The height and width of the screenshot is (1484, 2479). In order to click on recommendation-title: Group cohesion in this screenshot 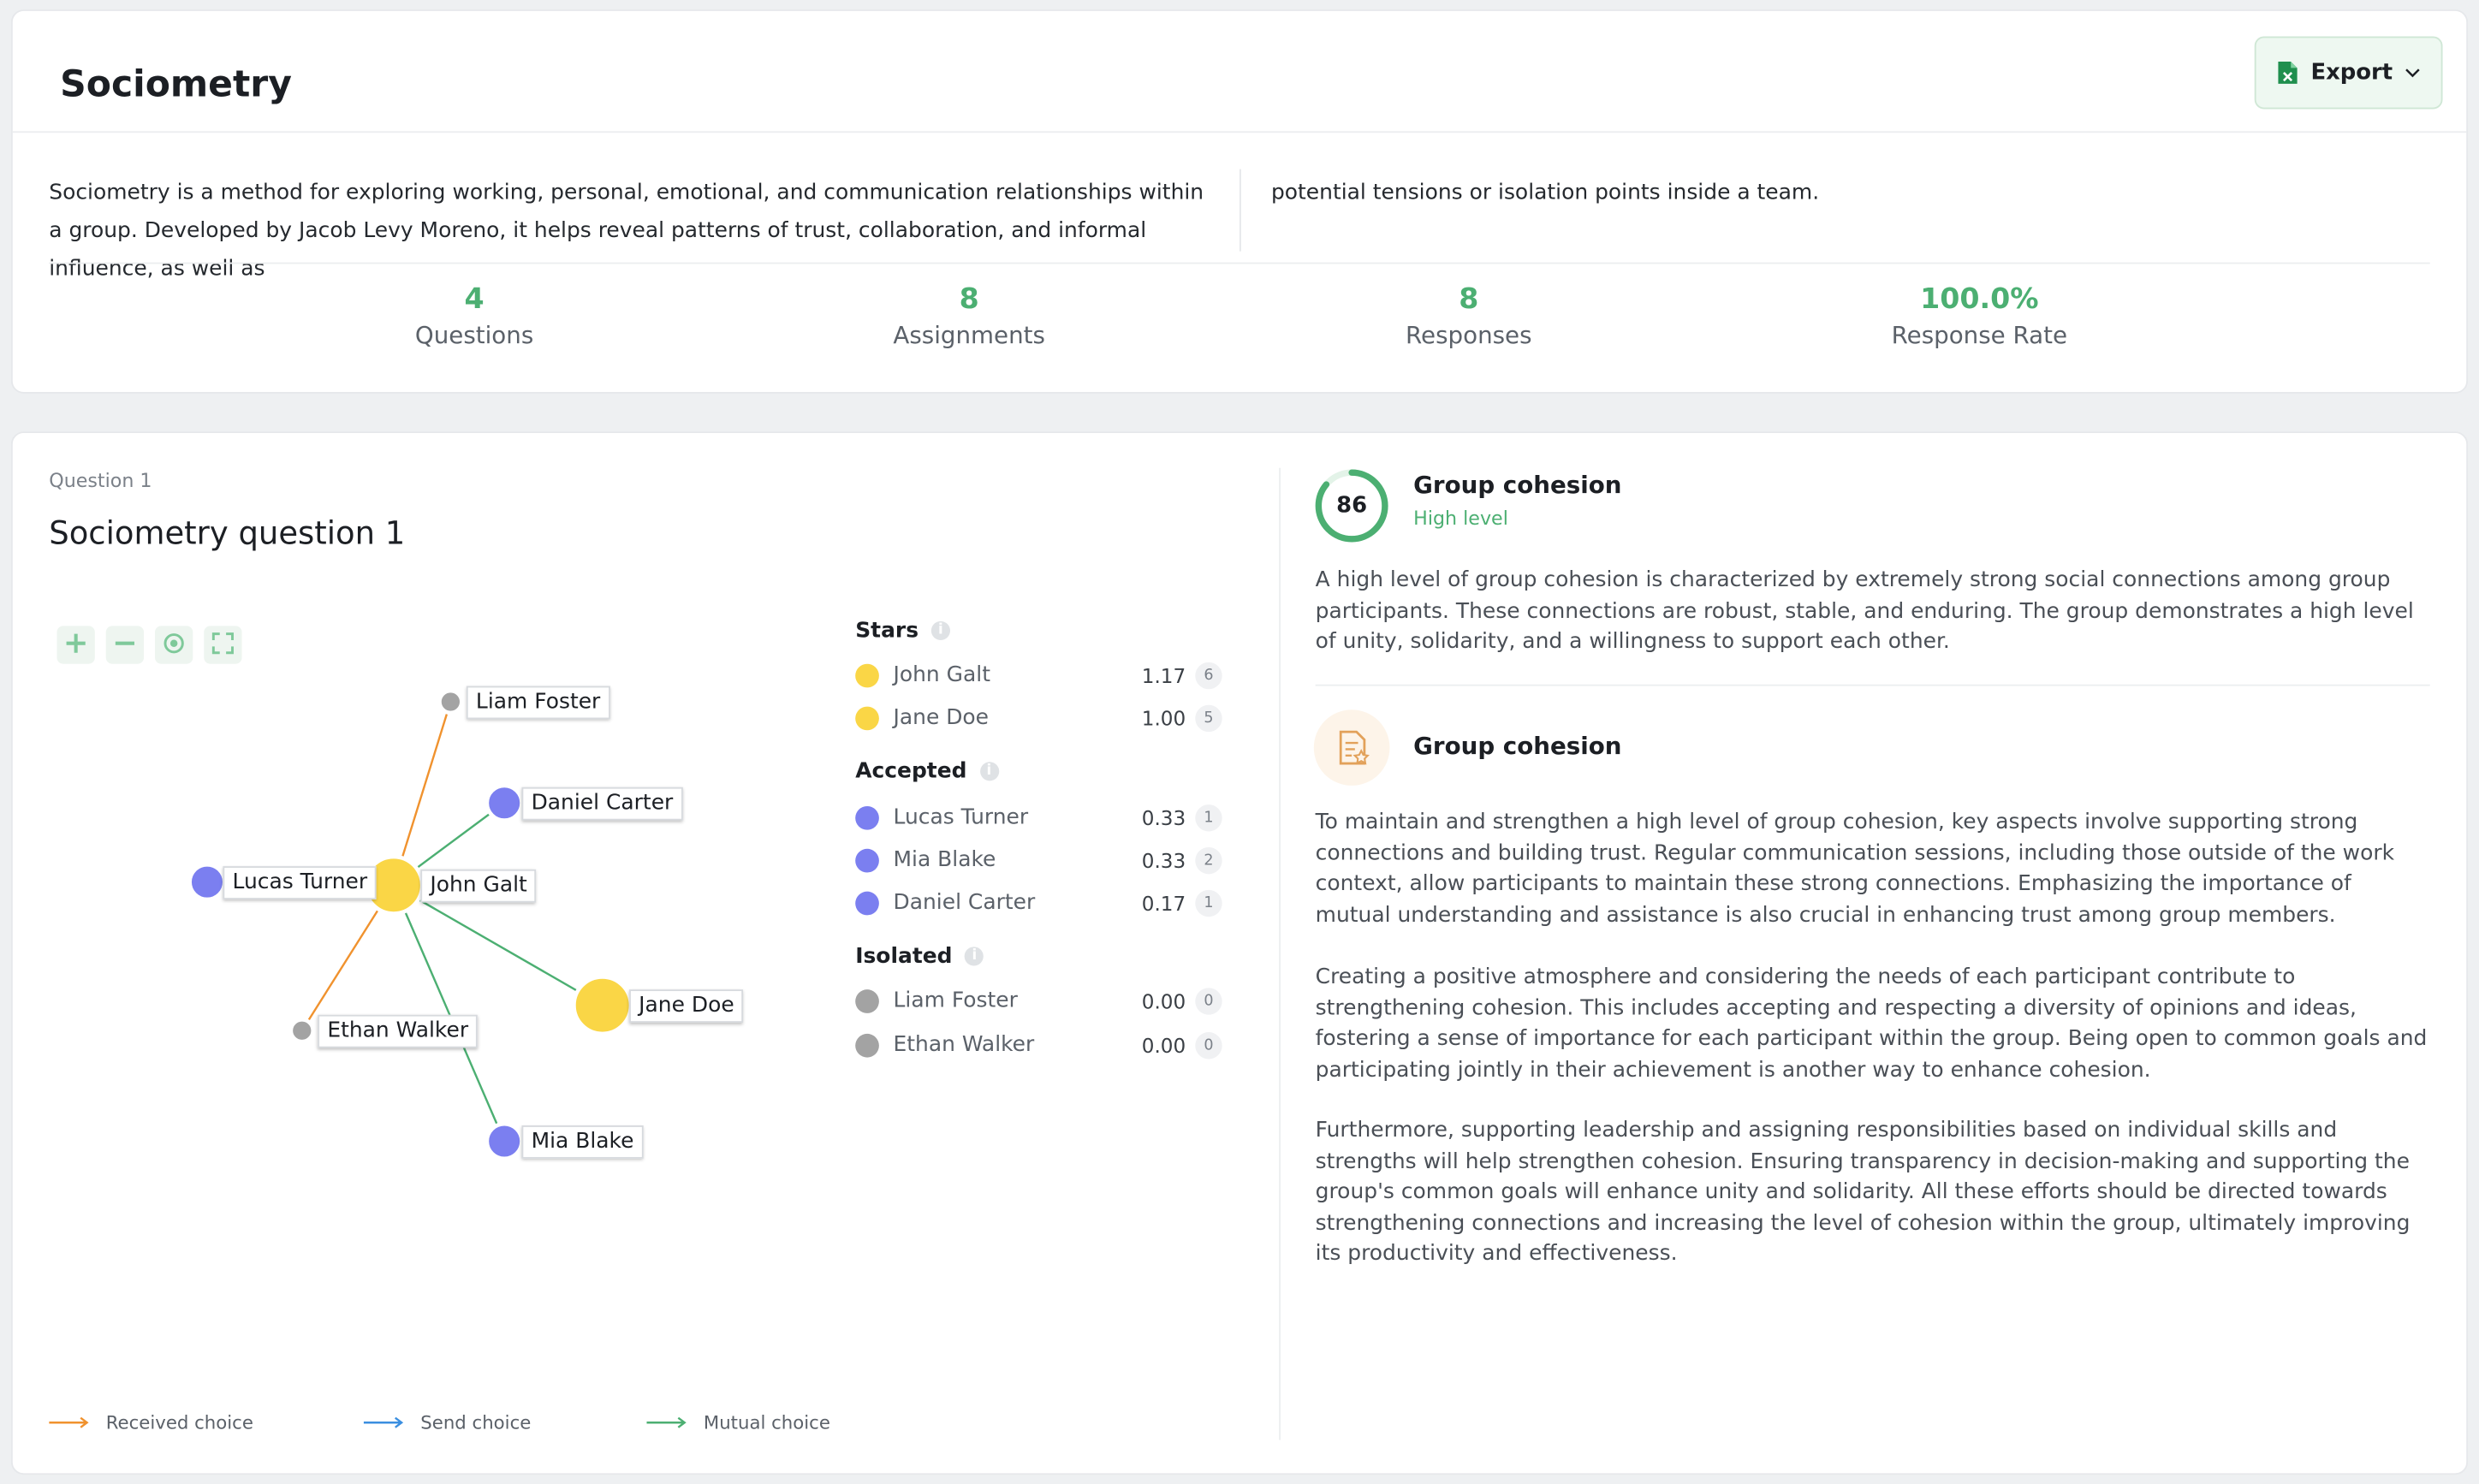, I will do `click(1517, 747)`.